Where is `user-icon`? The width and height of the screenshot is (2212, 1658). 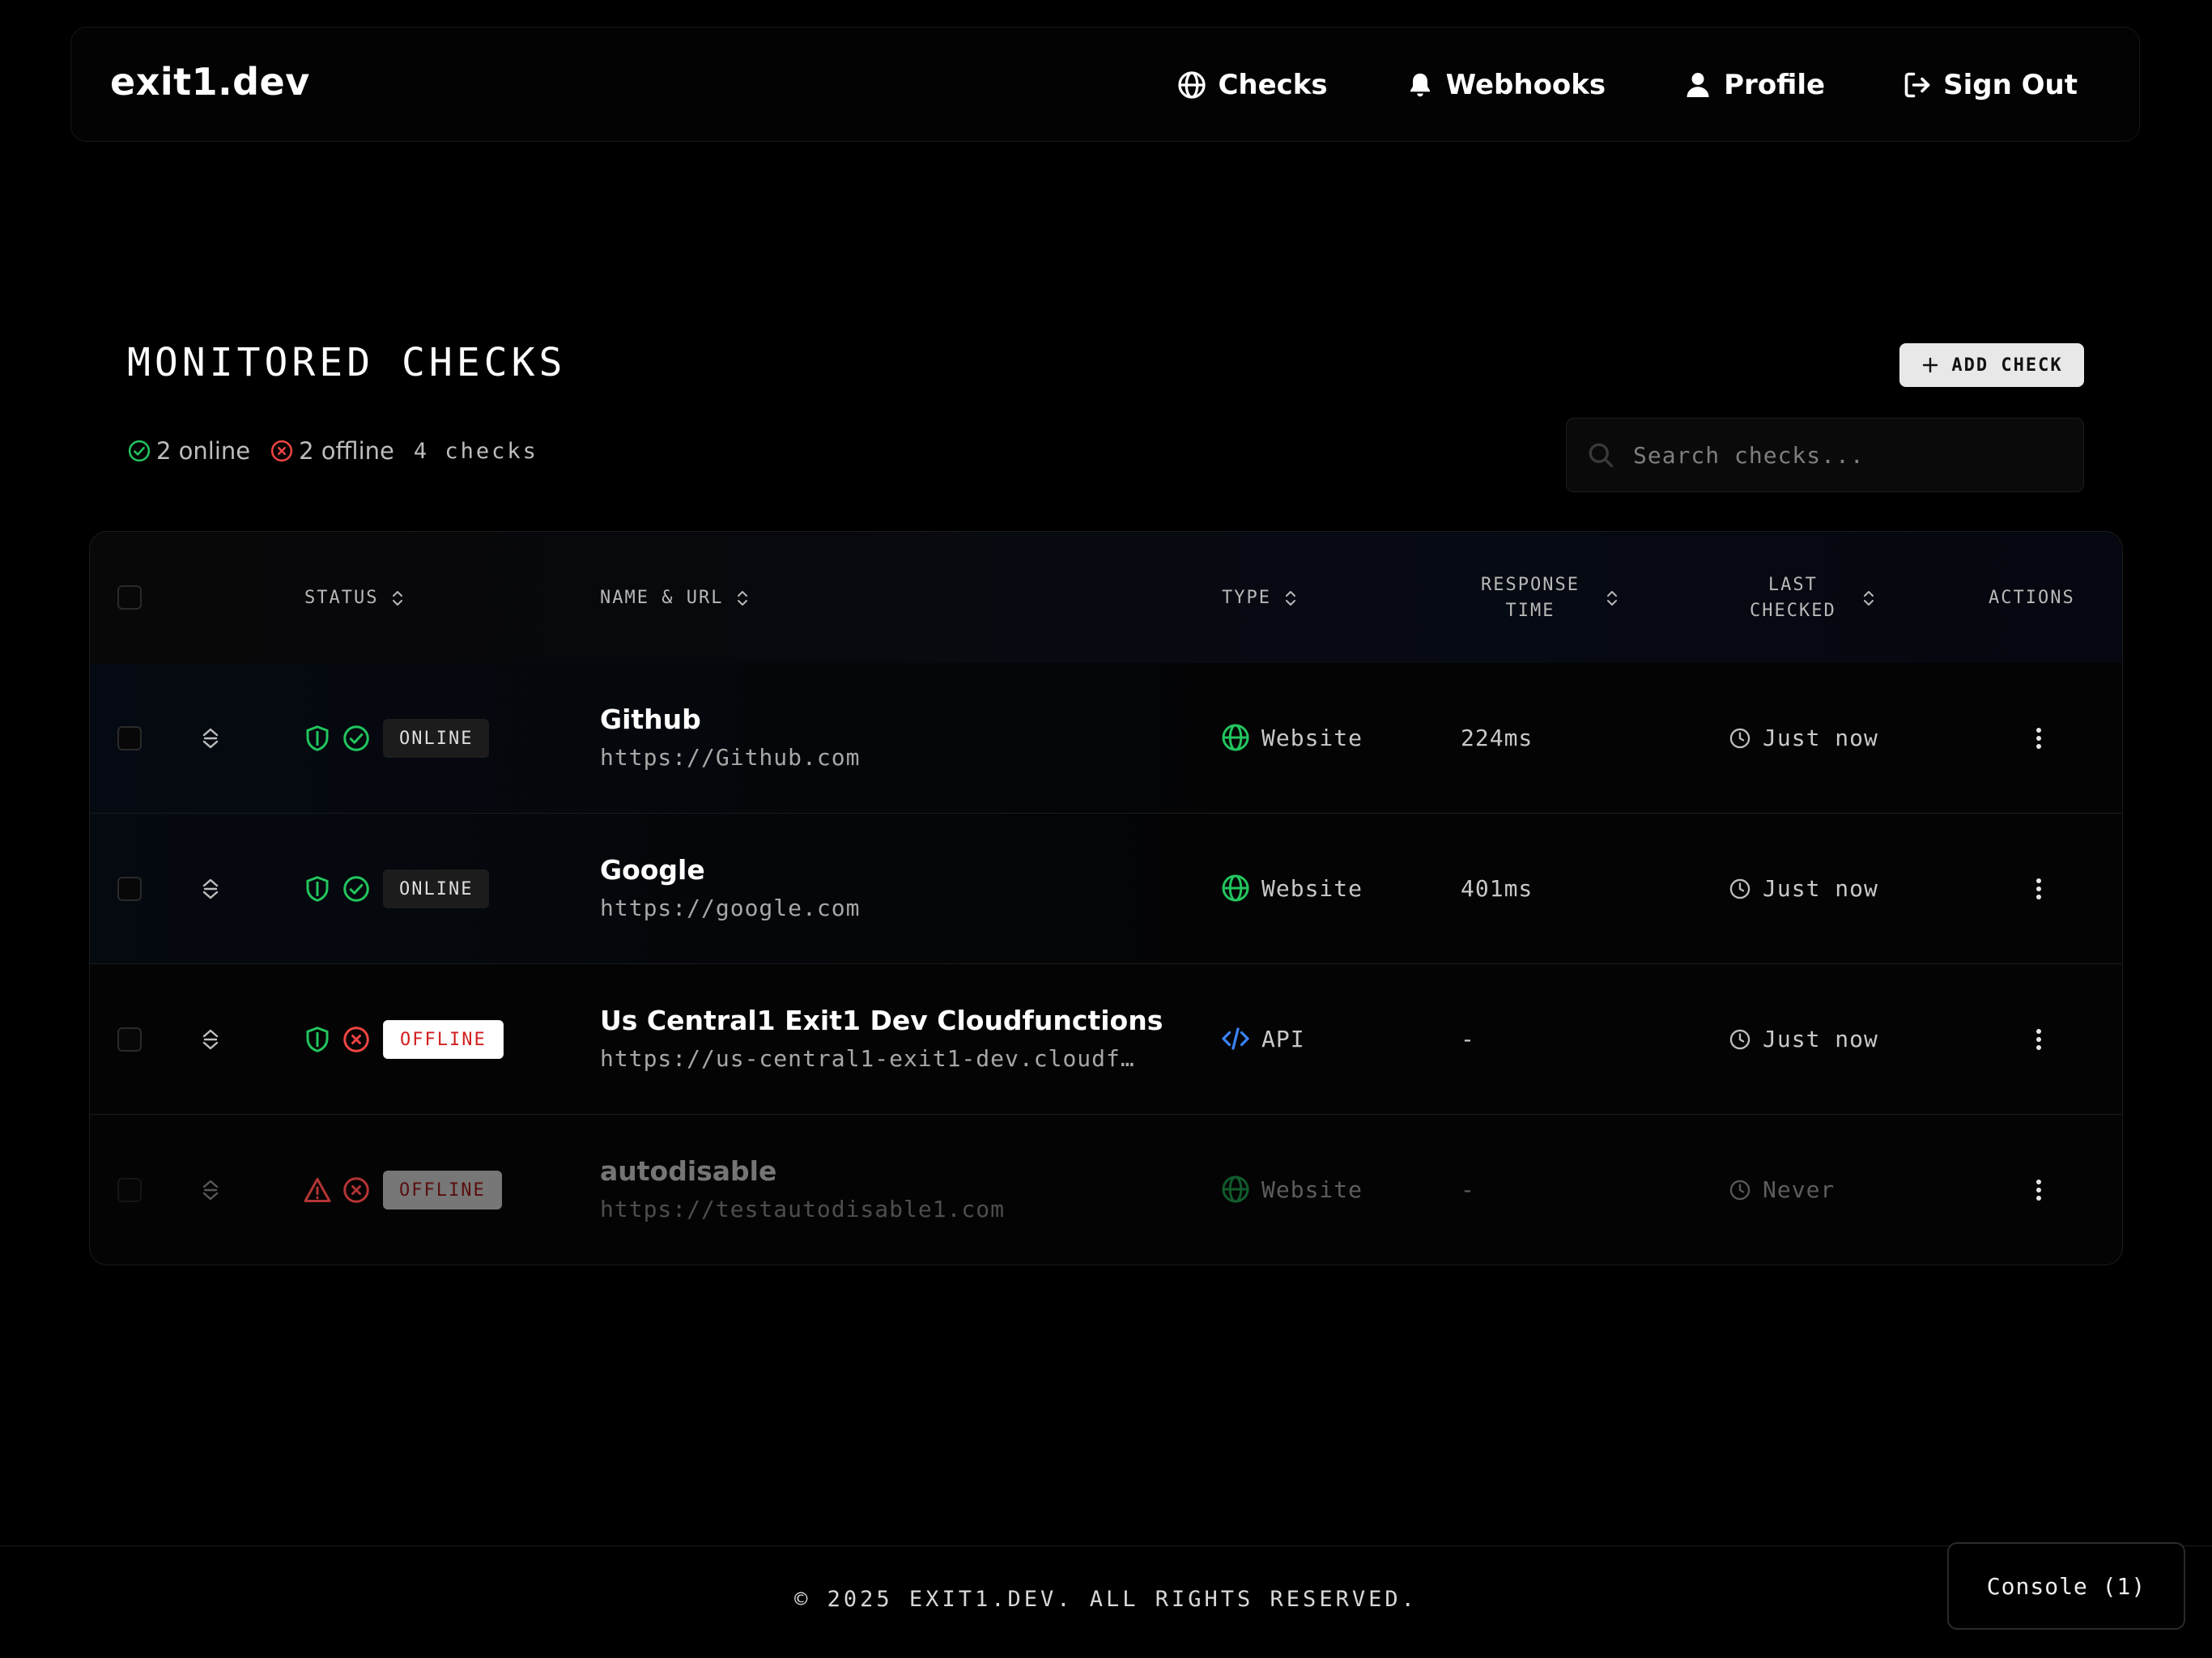 user-icon is located at coordinates (1697, 85).